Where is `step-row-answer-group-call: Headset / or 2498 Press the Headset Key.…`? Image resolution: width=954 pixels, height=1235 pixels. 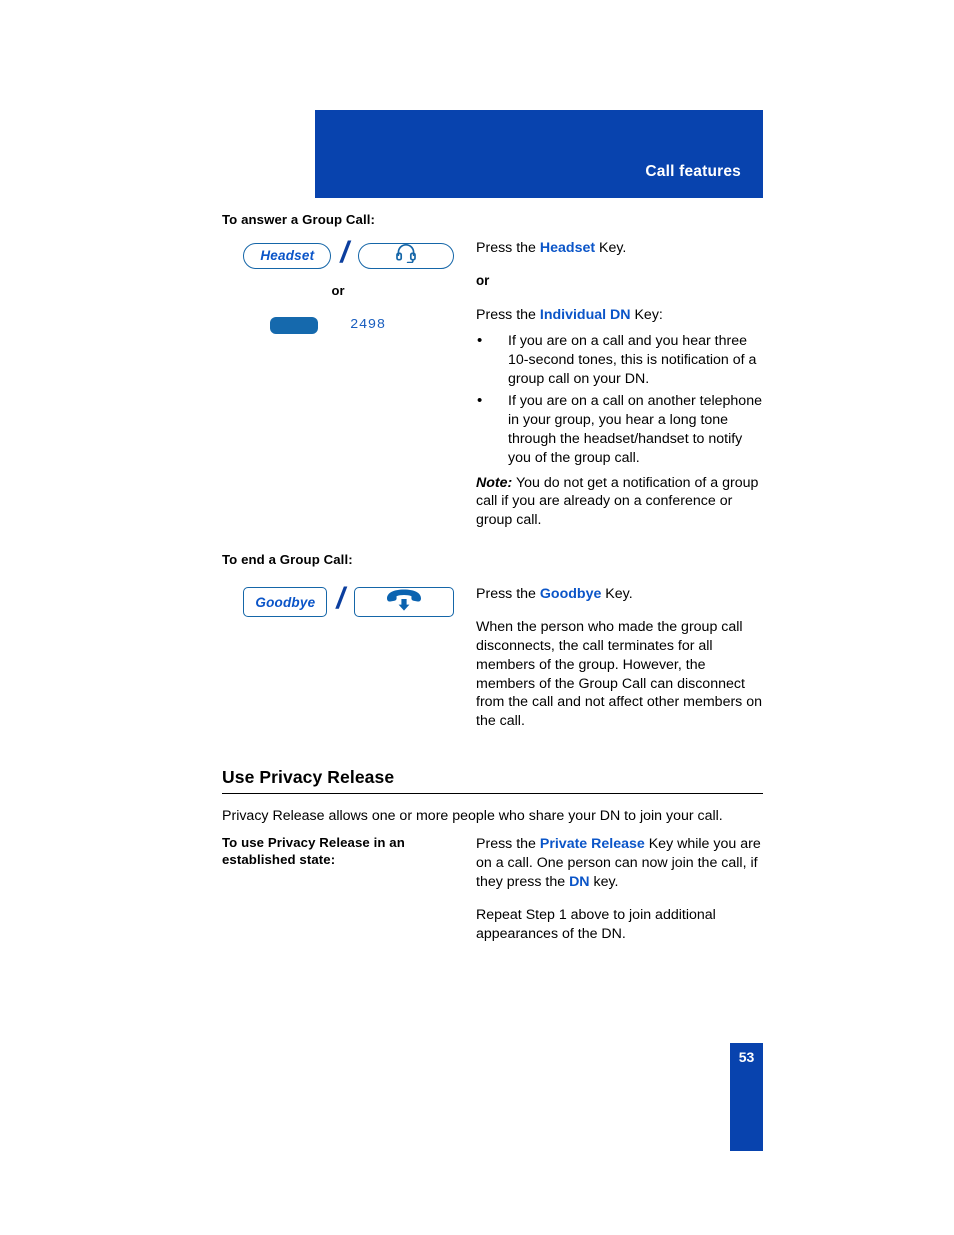
step-row-answer-group-call: Headset / or 2498 Press the Headset Key.… is located at coordinates (492, 382).